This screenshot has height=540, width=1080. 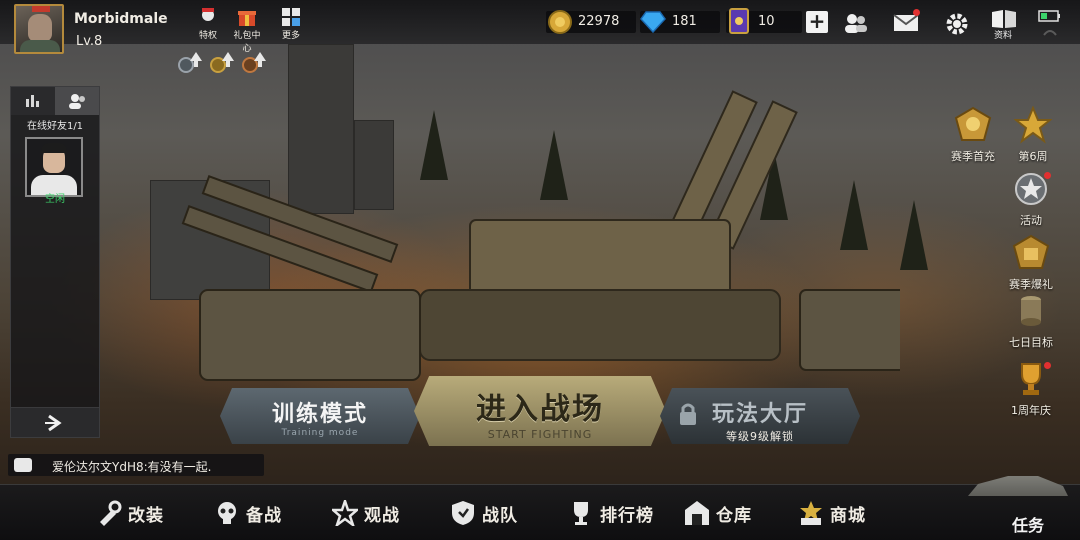 I want to click on event-seven-day: 七日目标, so click(x=1031, y=321).